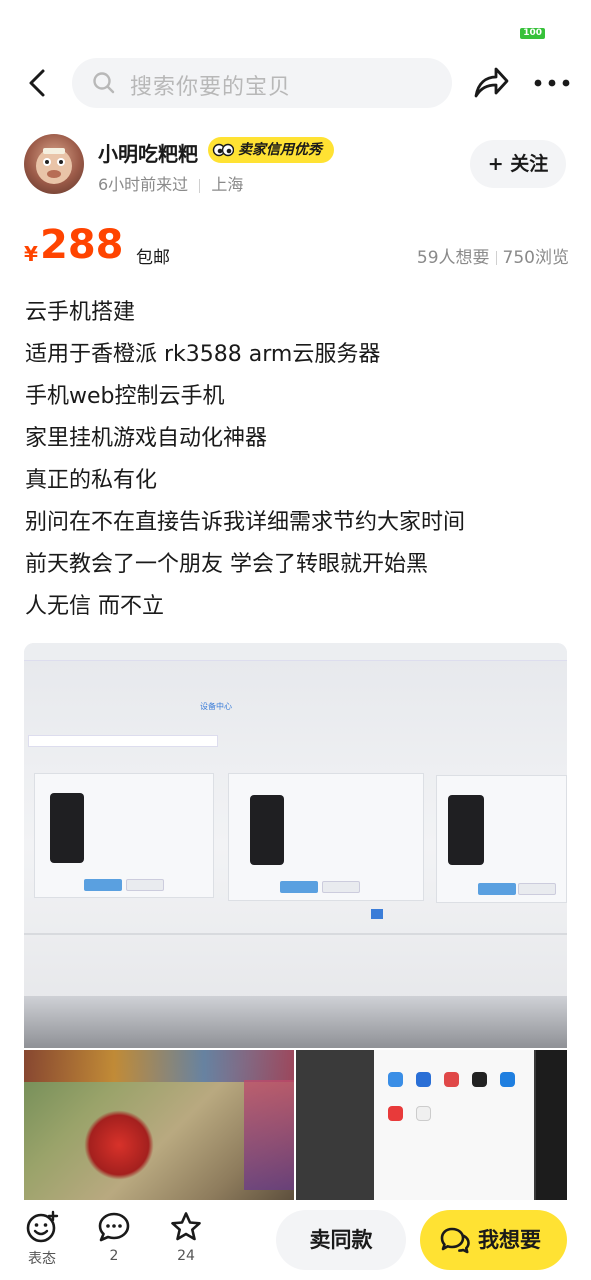 This screenshot has height=1280, width=591. What do you see at coordinates (455, 1240) in the screenshot?
I see `chat-bubbles-icon` at bounding box center [455, 1240].